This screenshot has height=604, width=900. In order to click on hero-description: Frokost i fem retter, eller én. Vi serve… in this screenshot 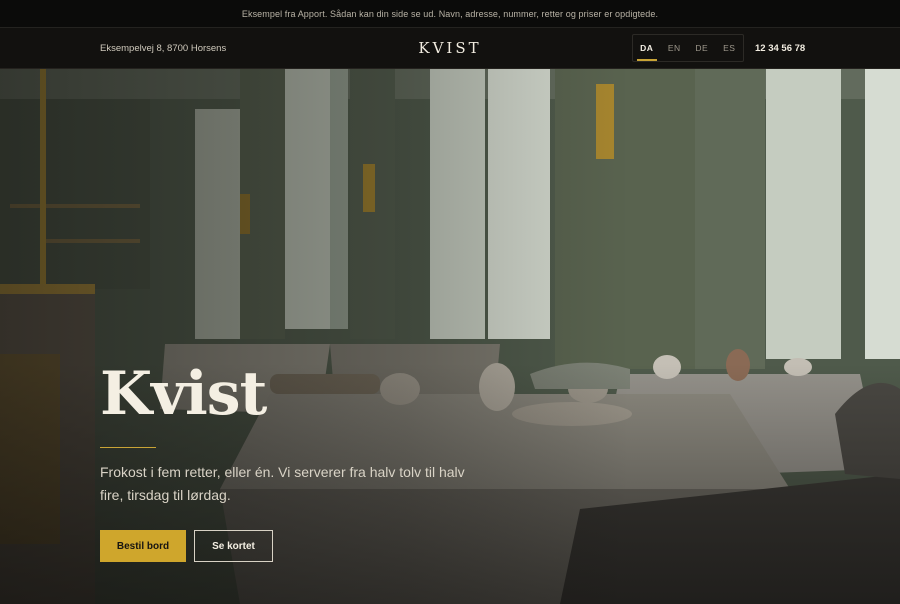, I will do `click(282, 483)`.